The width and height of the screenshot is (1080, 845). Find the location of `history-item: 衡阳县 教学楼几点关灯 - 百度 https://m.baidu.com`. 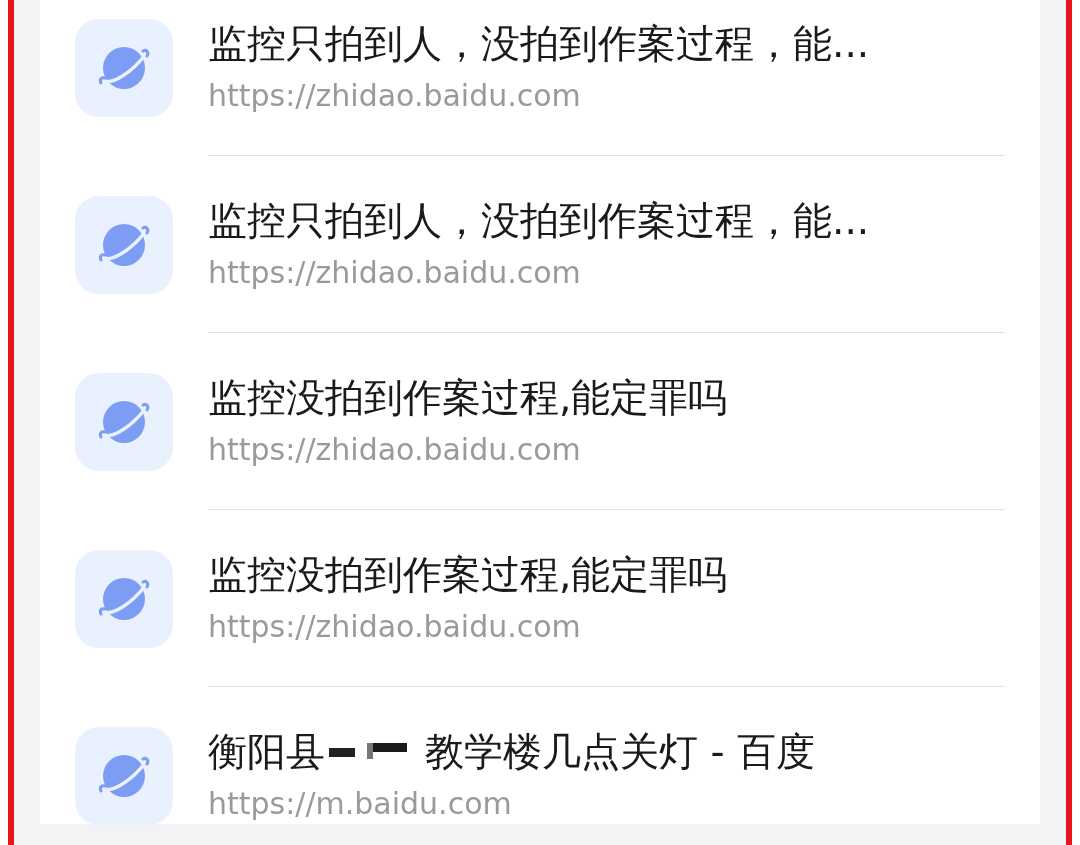

history-item: 衡阳县 教学楼几点关灯 - 百度 https://m.baidu.com is located at coordinates (606, 766).